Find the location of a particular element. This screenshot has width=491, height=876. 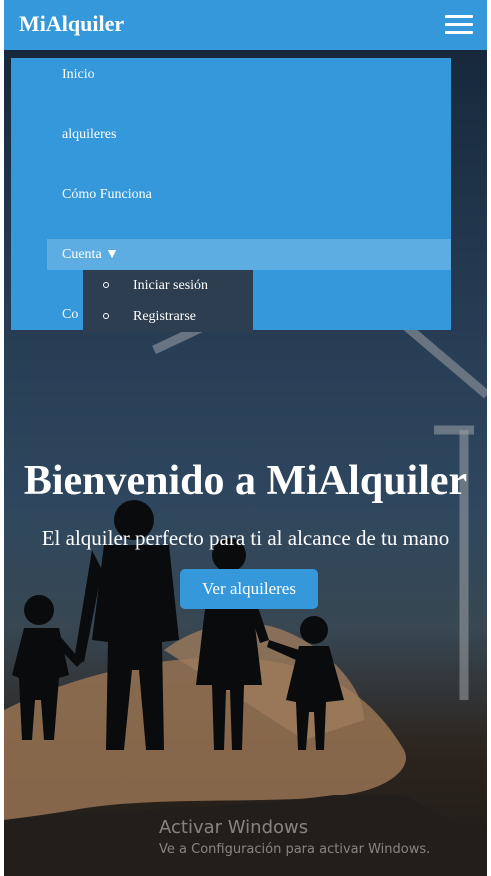

windows-activation-title: Activar Windows is located at coordinates (234, 827).